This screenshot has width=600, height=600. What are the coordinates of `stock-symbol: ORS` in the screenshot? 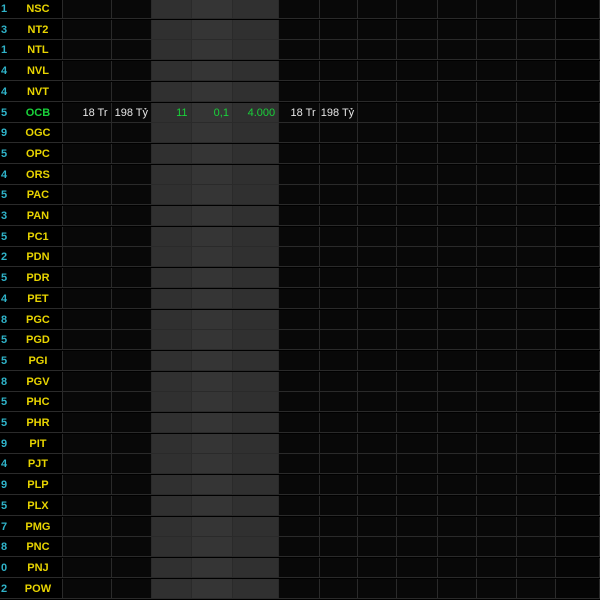 It's located at (38, 174).